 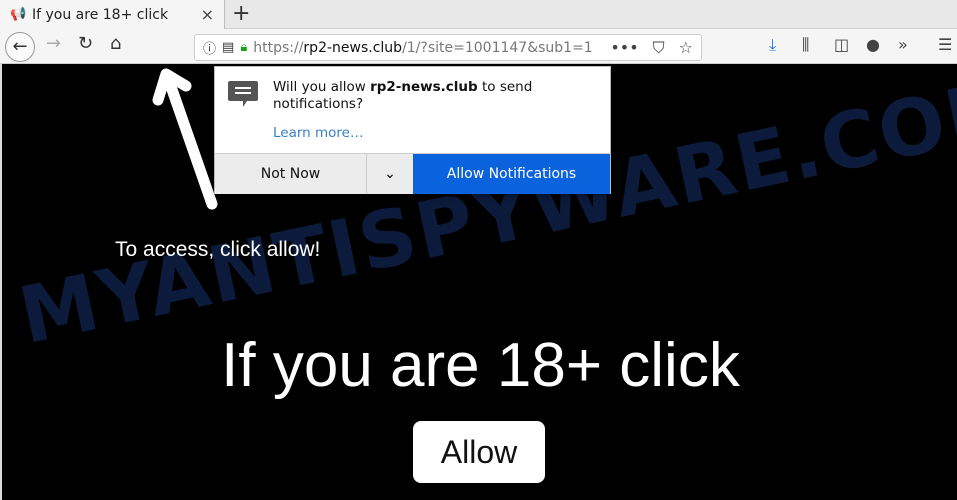 What do you see at coordinates (243, 47) in the screenshot?
I see `lock-icon: 🔒︎` at bounding box center [243, 47].